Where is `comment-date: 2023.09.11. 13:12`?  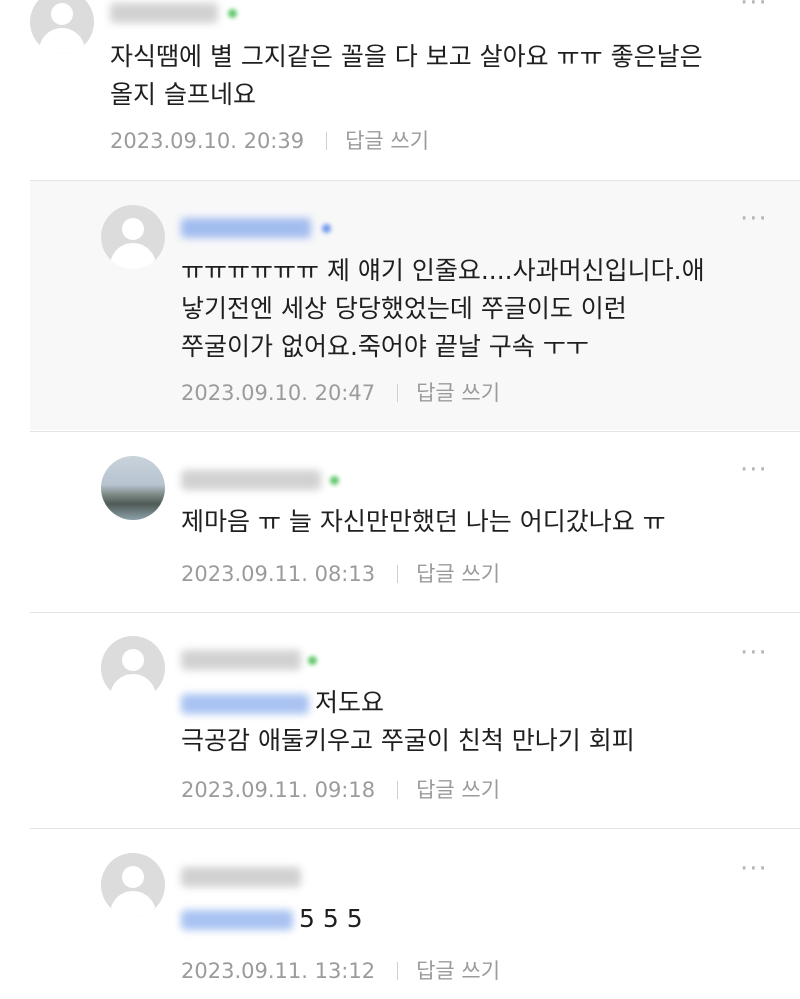 comment-date: 2023.09.11. 13:12 is located at coordinates (278, 971).